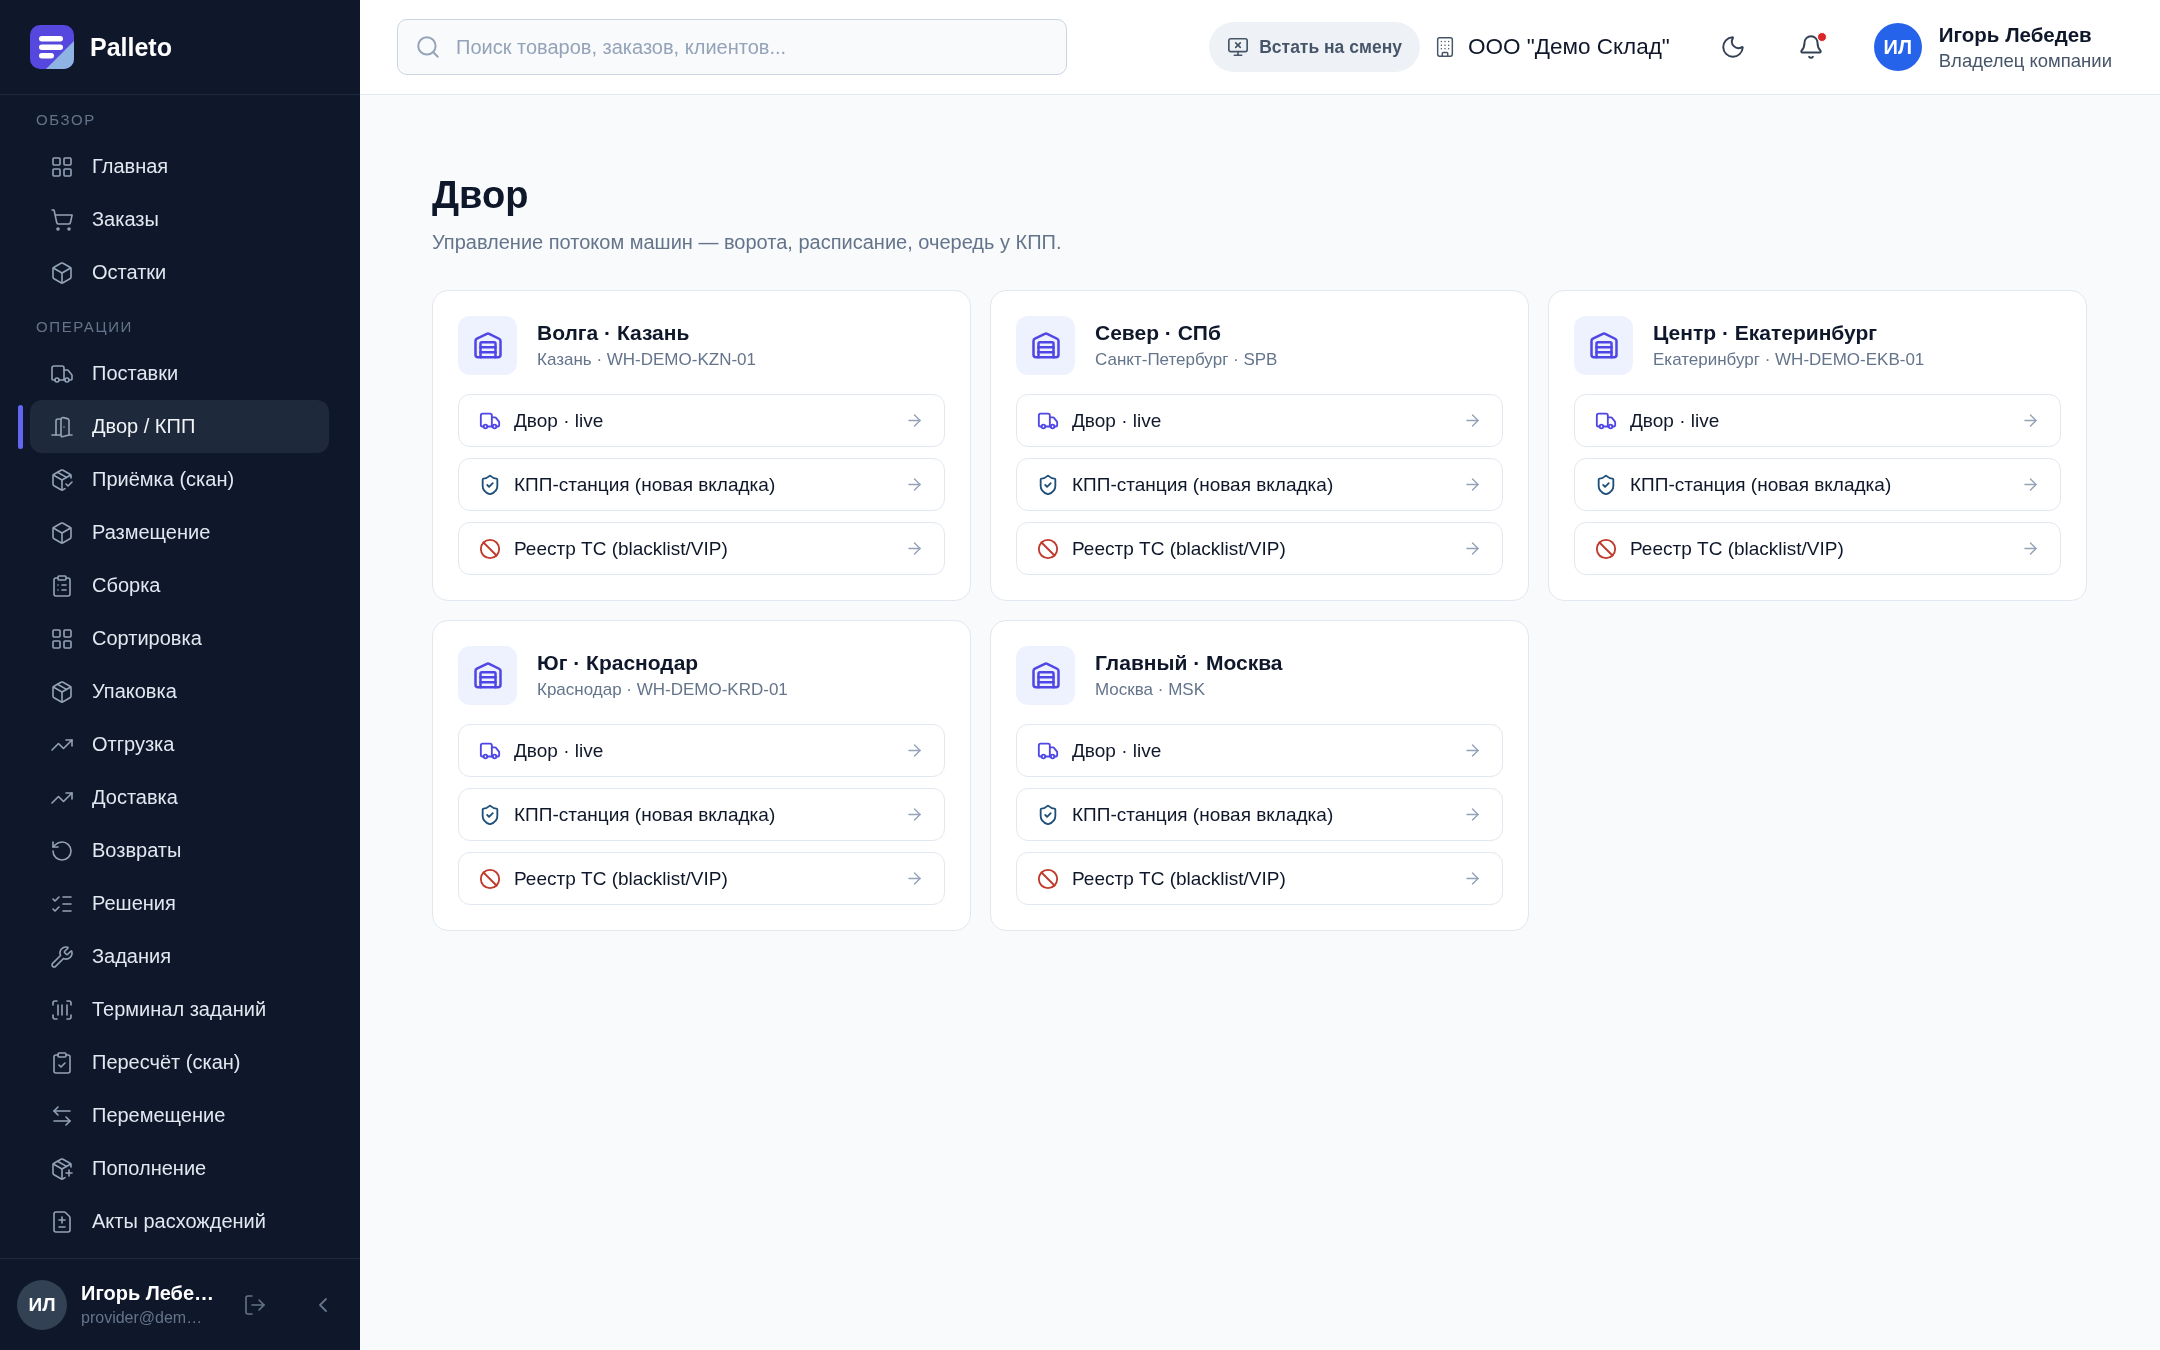  Describe the element at coordinates (62, 1009) in the screenshot. I see `barcode-scan-icon` at that location.